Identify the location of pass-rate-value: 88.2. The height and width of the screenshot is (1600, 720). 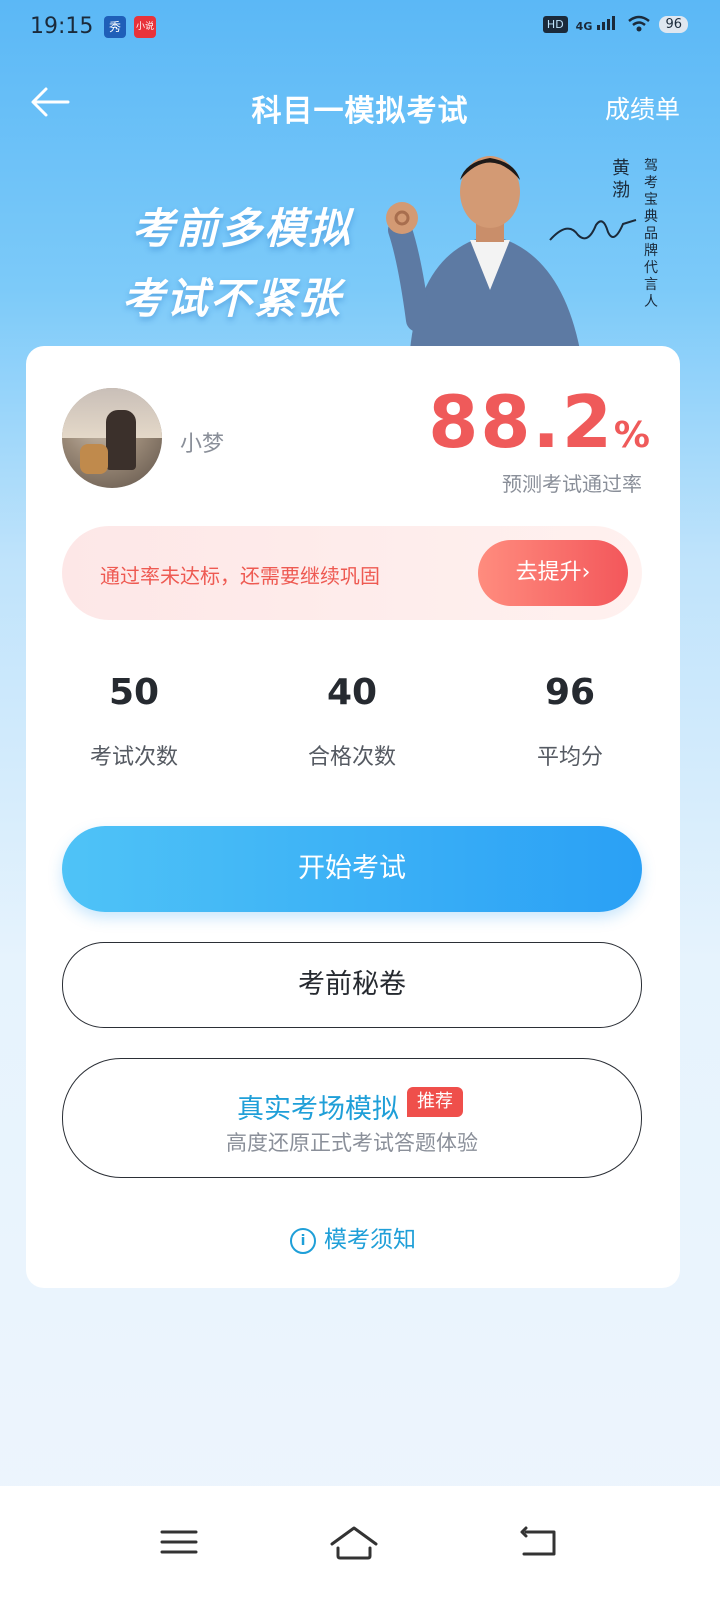
(521, 422).